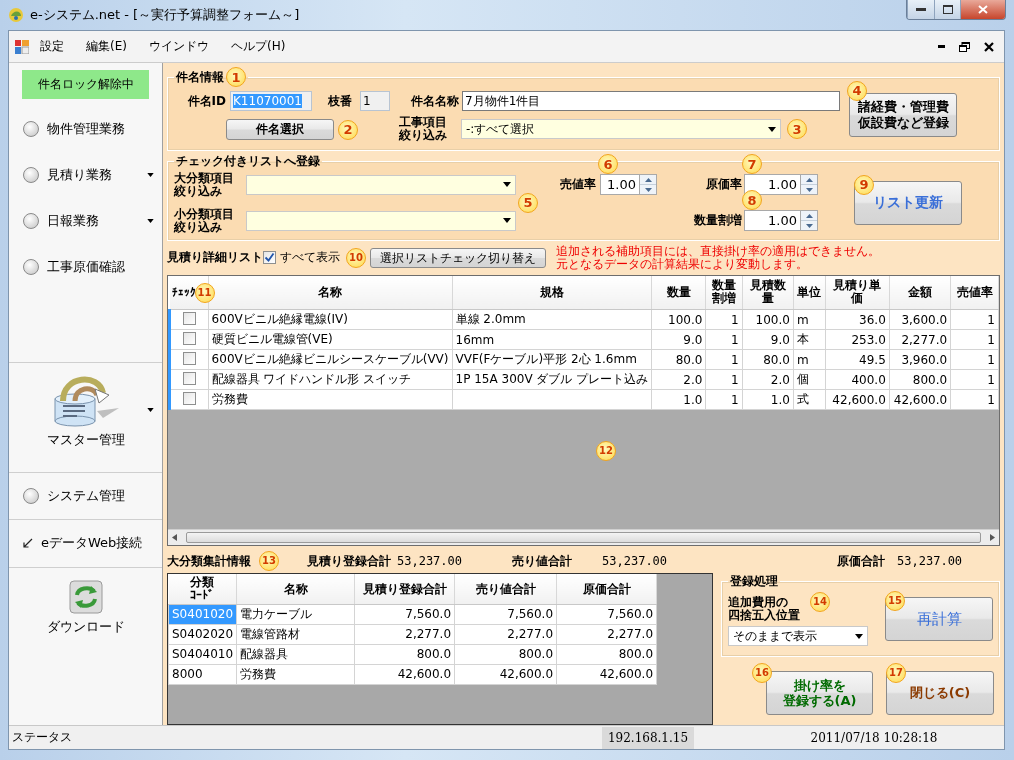 The width and height of the screenshot is (1014, 760). Describe the element at coordinates (52, 46) in the screenshot. I see `menu-item: 設定` at that location.